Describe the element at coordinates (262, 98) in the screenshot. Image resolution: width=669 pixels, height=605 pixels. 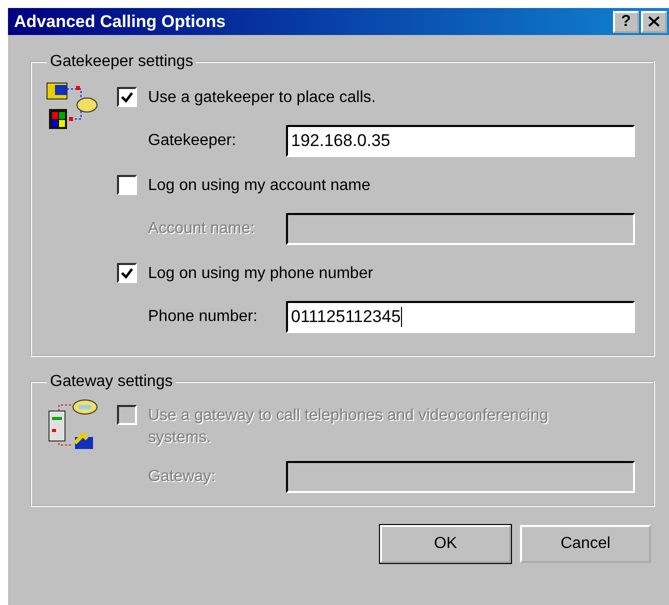
I see `checkbox-label: Use a gatekeeper to place calls.` at that location.